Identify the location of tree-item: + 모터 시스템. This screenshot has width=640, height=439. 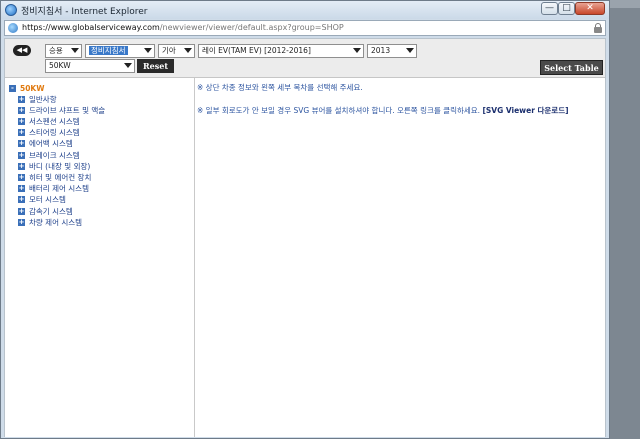
(42, 200).